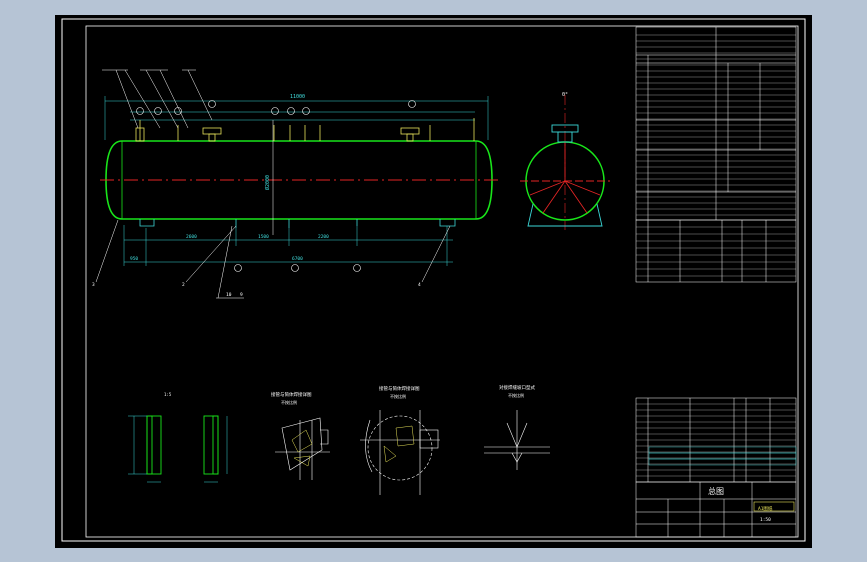  I want to click on detail-b-scale: 不按比例, so click(289, 402).